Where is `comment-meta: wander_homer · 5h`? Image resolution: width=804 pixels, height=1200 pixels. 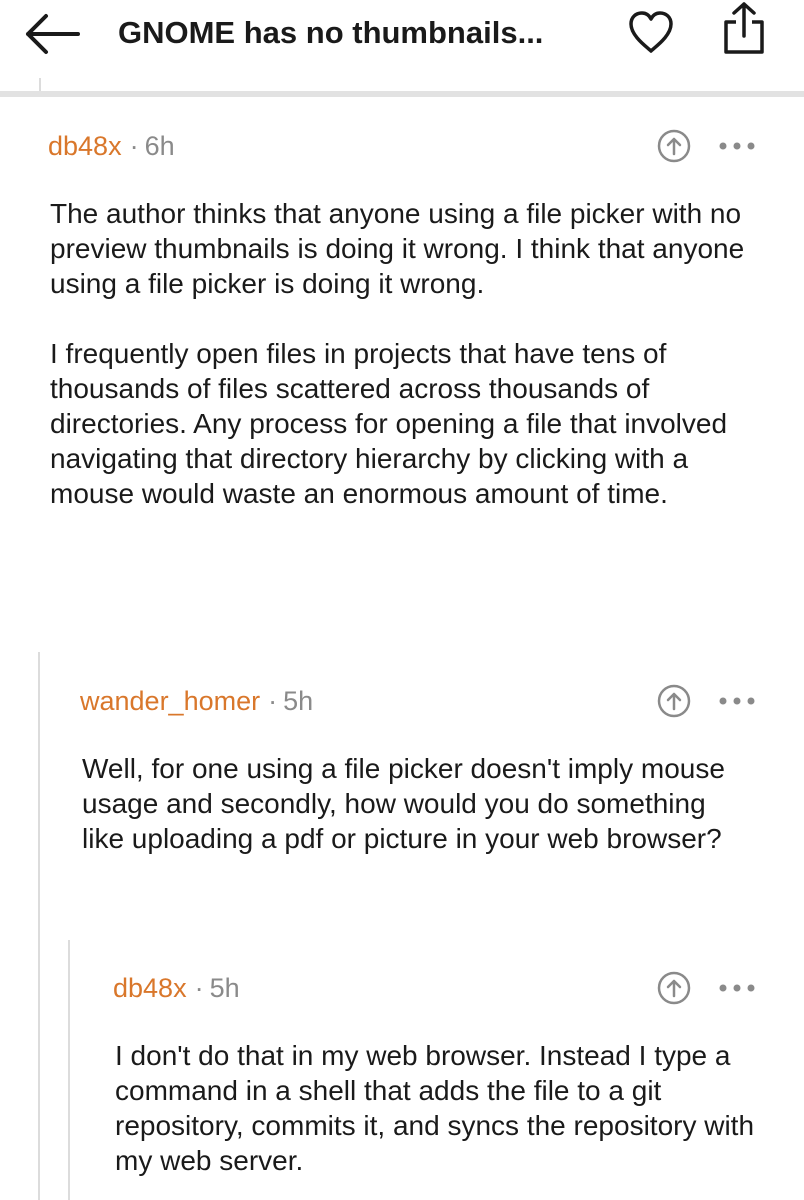 comment-meta: wander_homer · 5h is located at coordinates (196, 701).